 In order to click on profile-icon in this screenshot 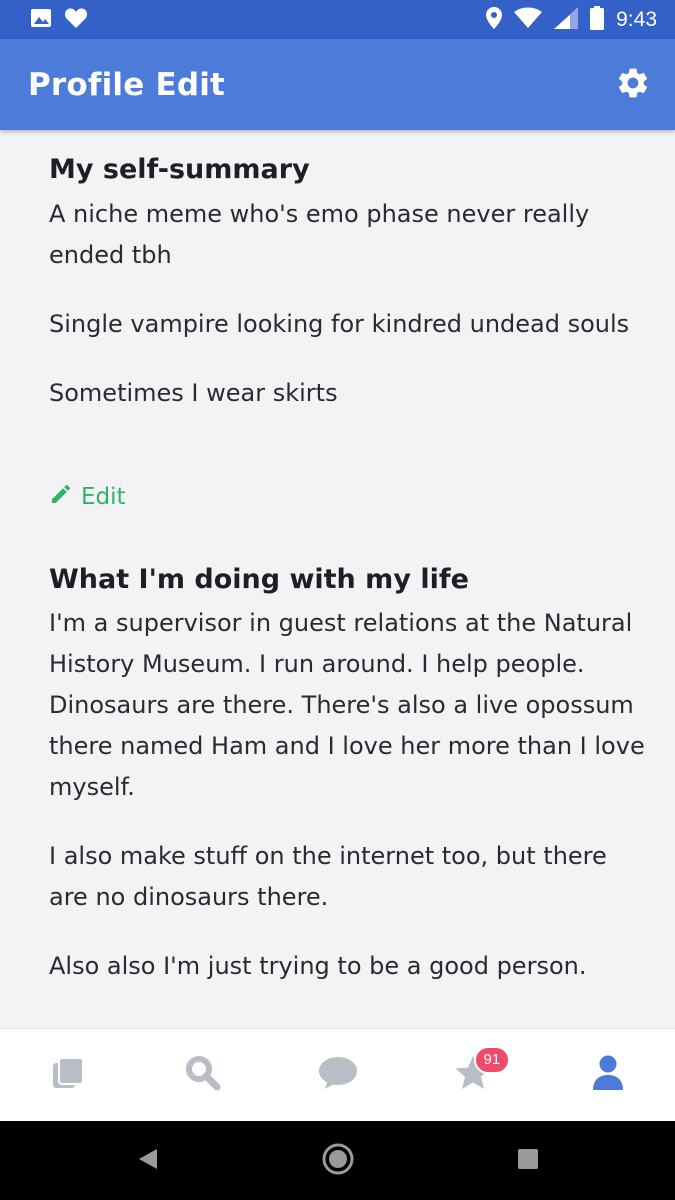, I will do `click(608, 1075)`.